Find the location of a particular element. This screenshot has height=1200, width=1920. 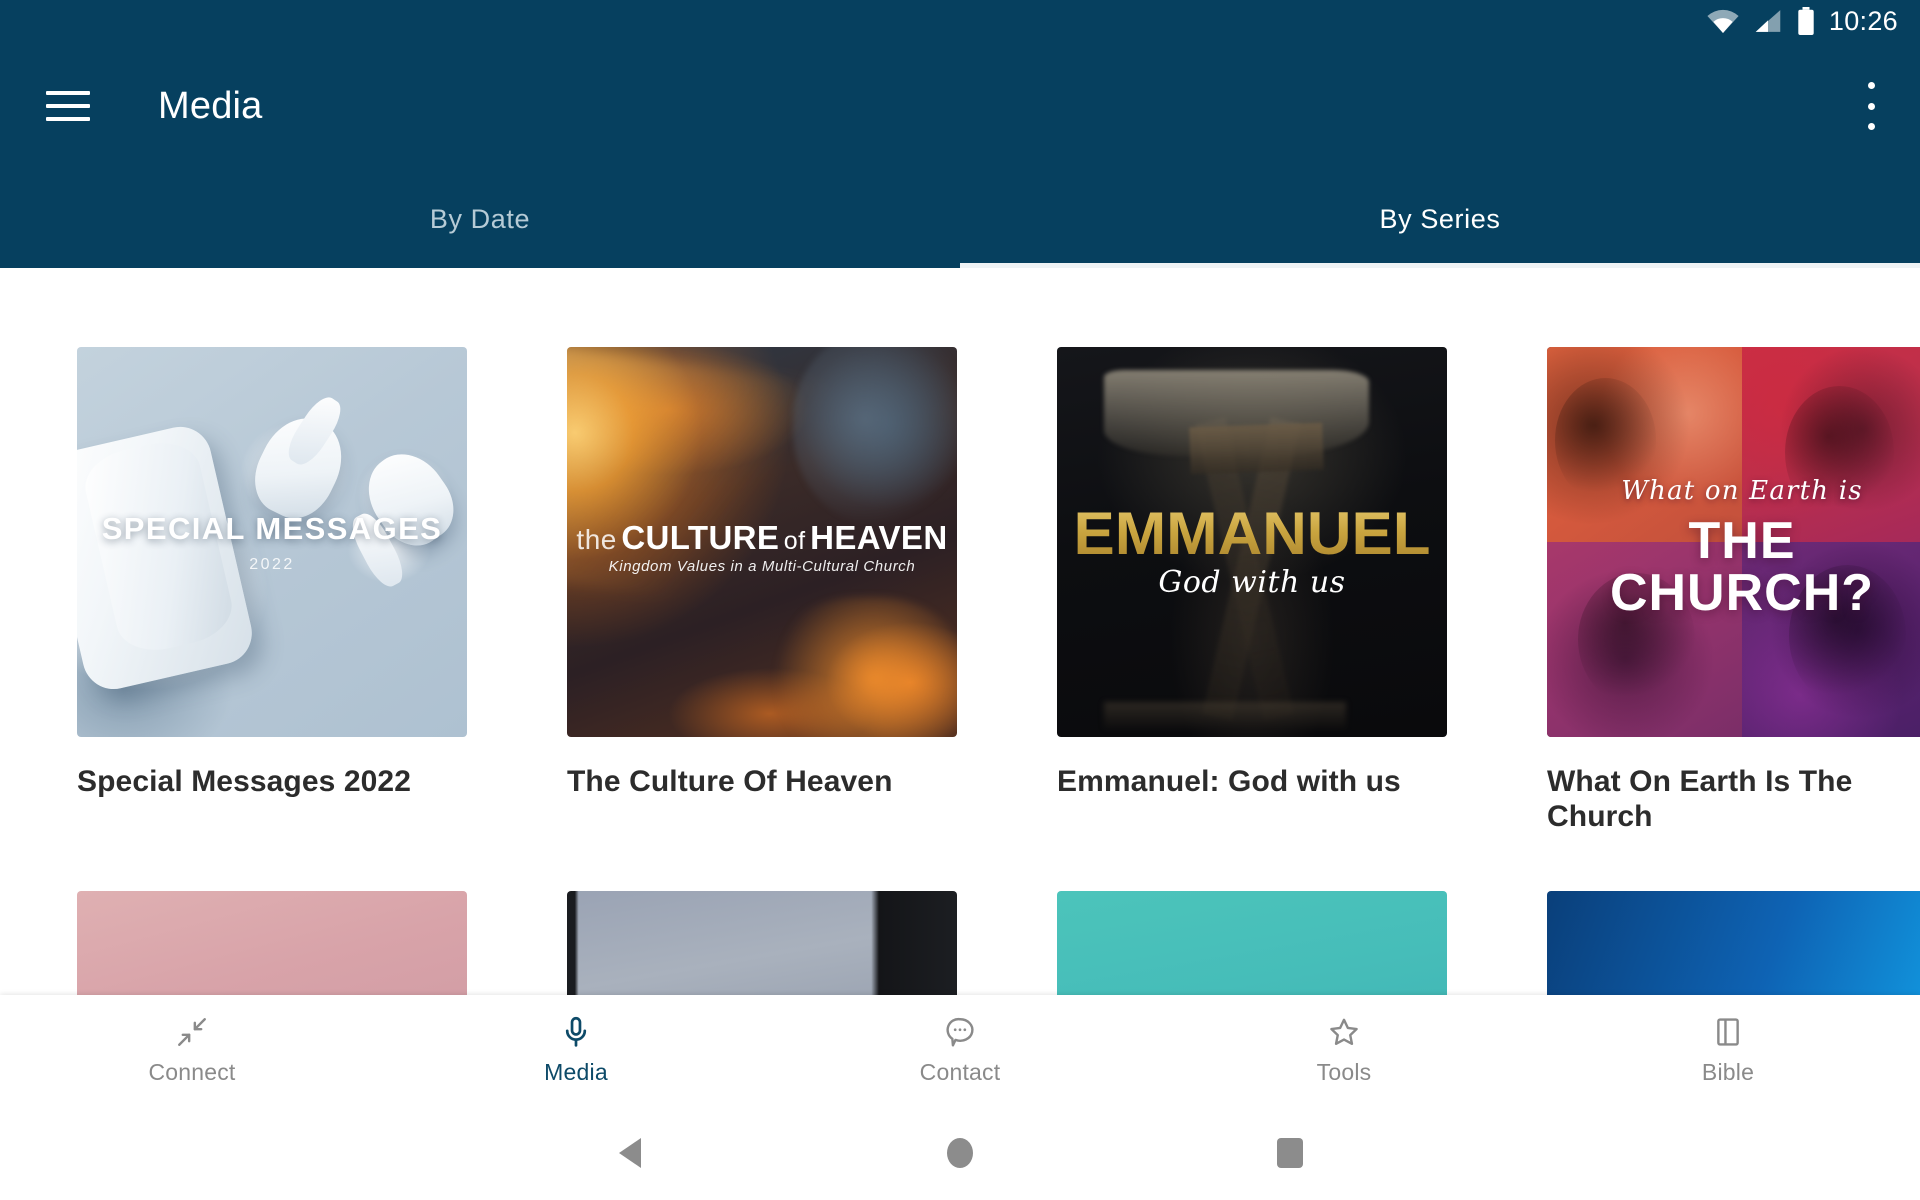

tab-by-date: By Date is located at coordinates (480, 219).